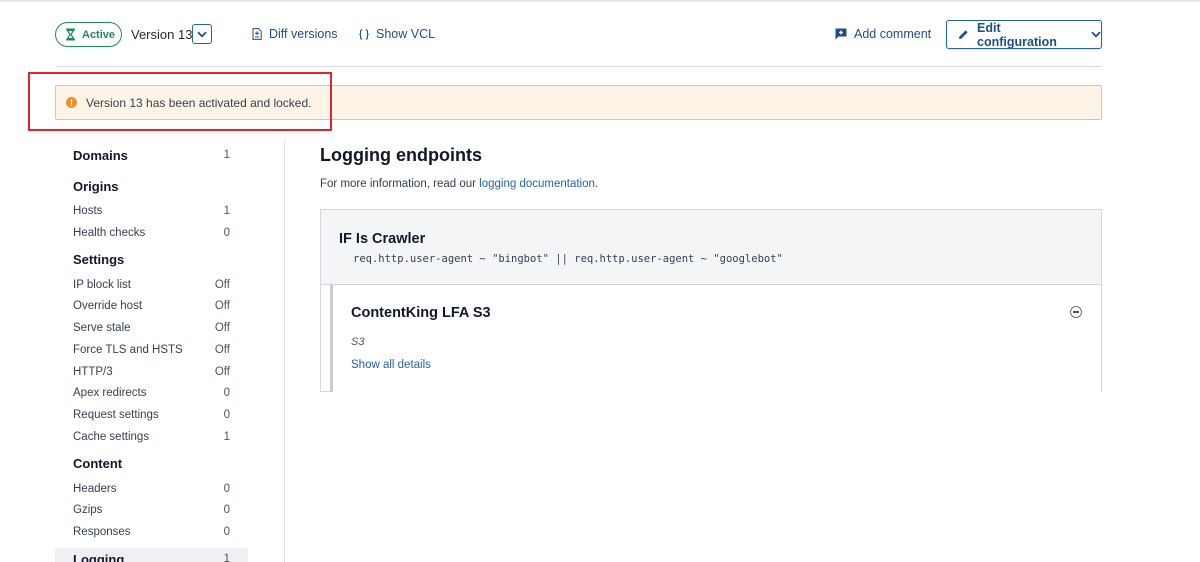 This screenshot has height=562, width=1200. Describe the element at coordinates (151, 306) in the screenshot. I see `sidebar-item-override-host: Override host Off` at that location.